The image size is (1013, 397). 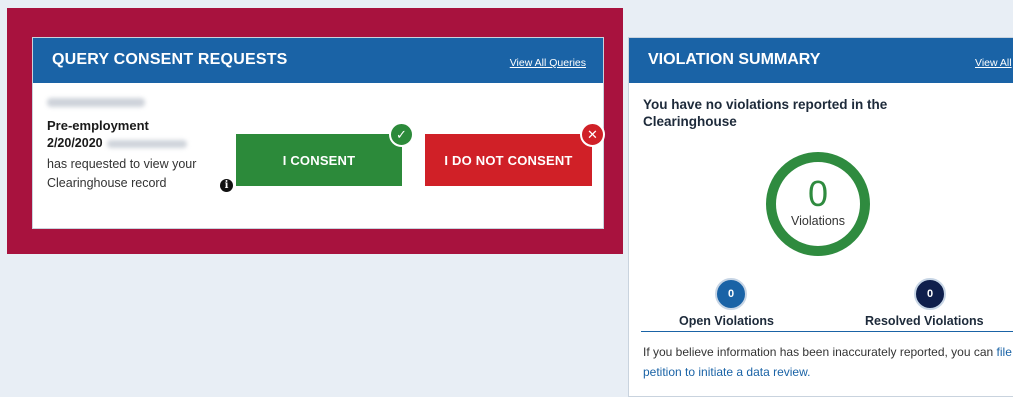 What do you see at coordinates (924, 321) in the screenshot?
I see `resolved-violations-label: Resolved Violations` at bounding box center [924, 321].